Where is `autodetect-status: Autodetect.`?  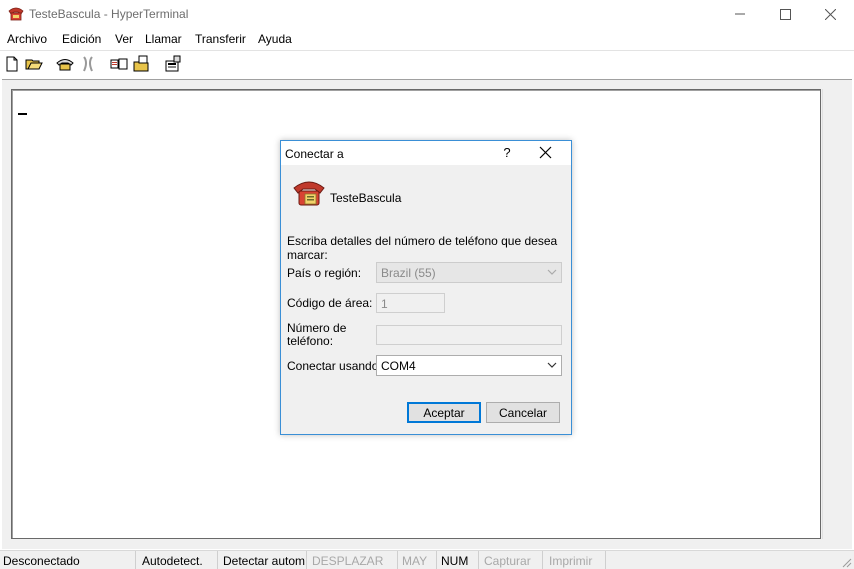 autodetect-status: Autodetect. is located at coordinates (178, 560).